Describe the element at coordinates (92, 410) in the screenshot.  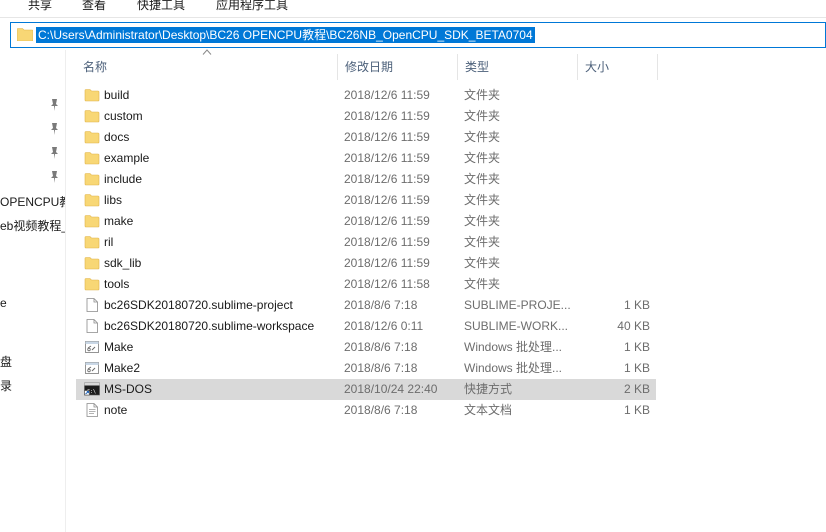
I see `text-file-icon` at that location.